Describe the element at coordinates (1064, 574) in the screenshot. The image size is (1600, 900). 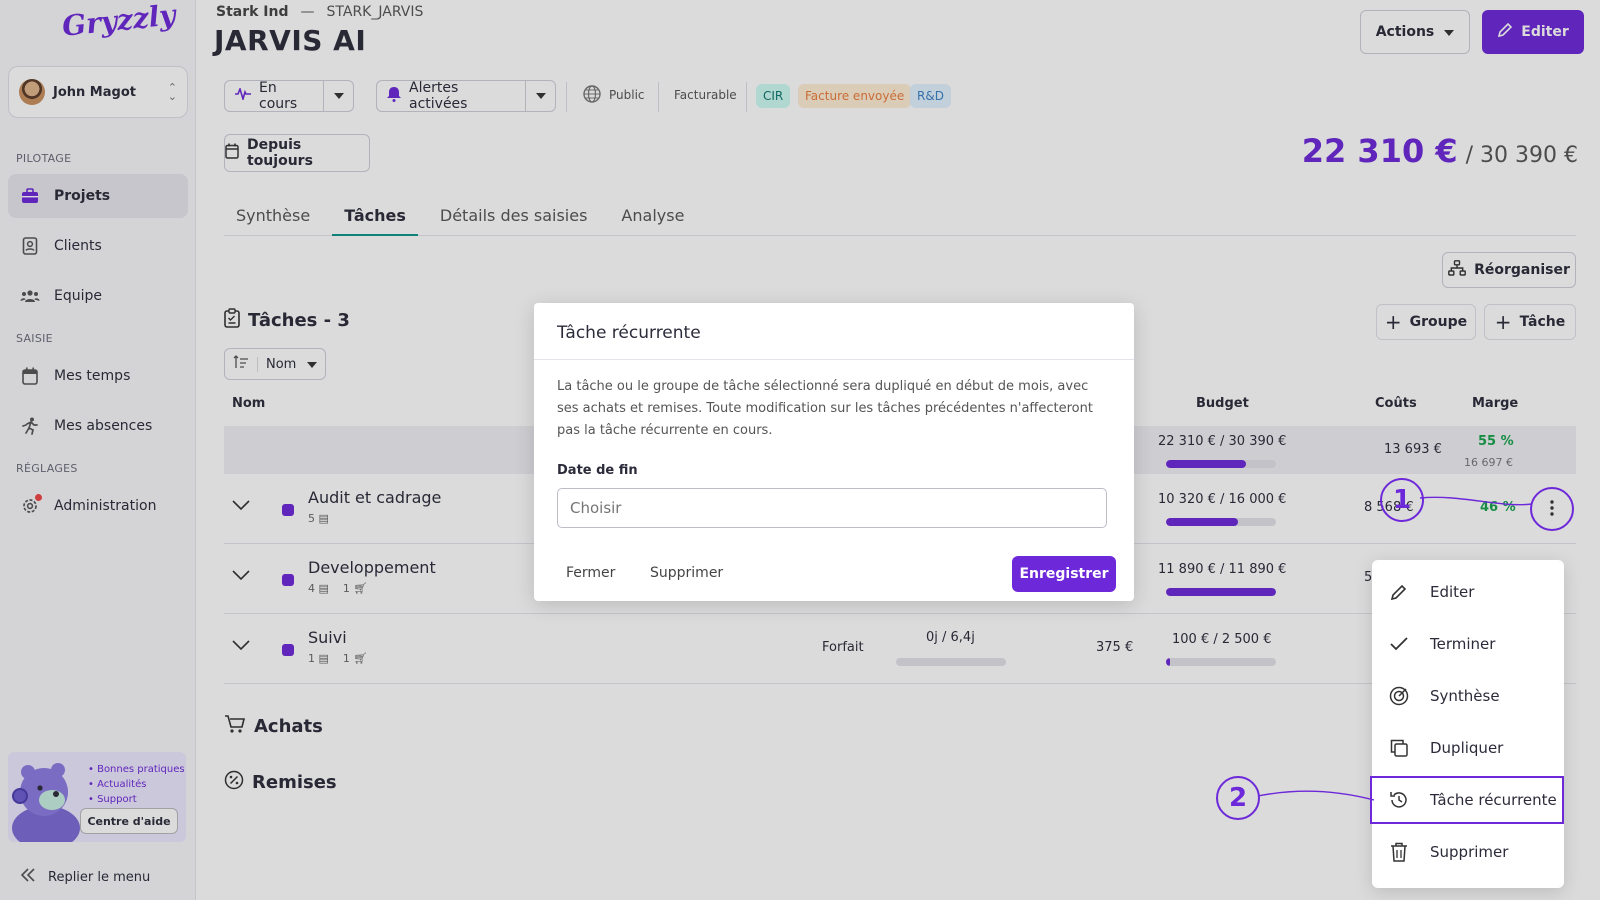
I see `save-button: Enregistrer` at that location.